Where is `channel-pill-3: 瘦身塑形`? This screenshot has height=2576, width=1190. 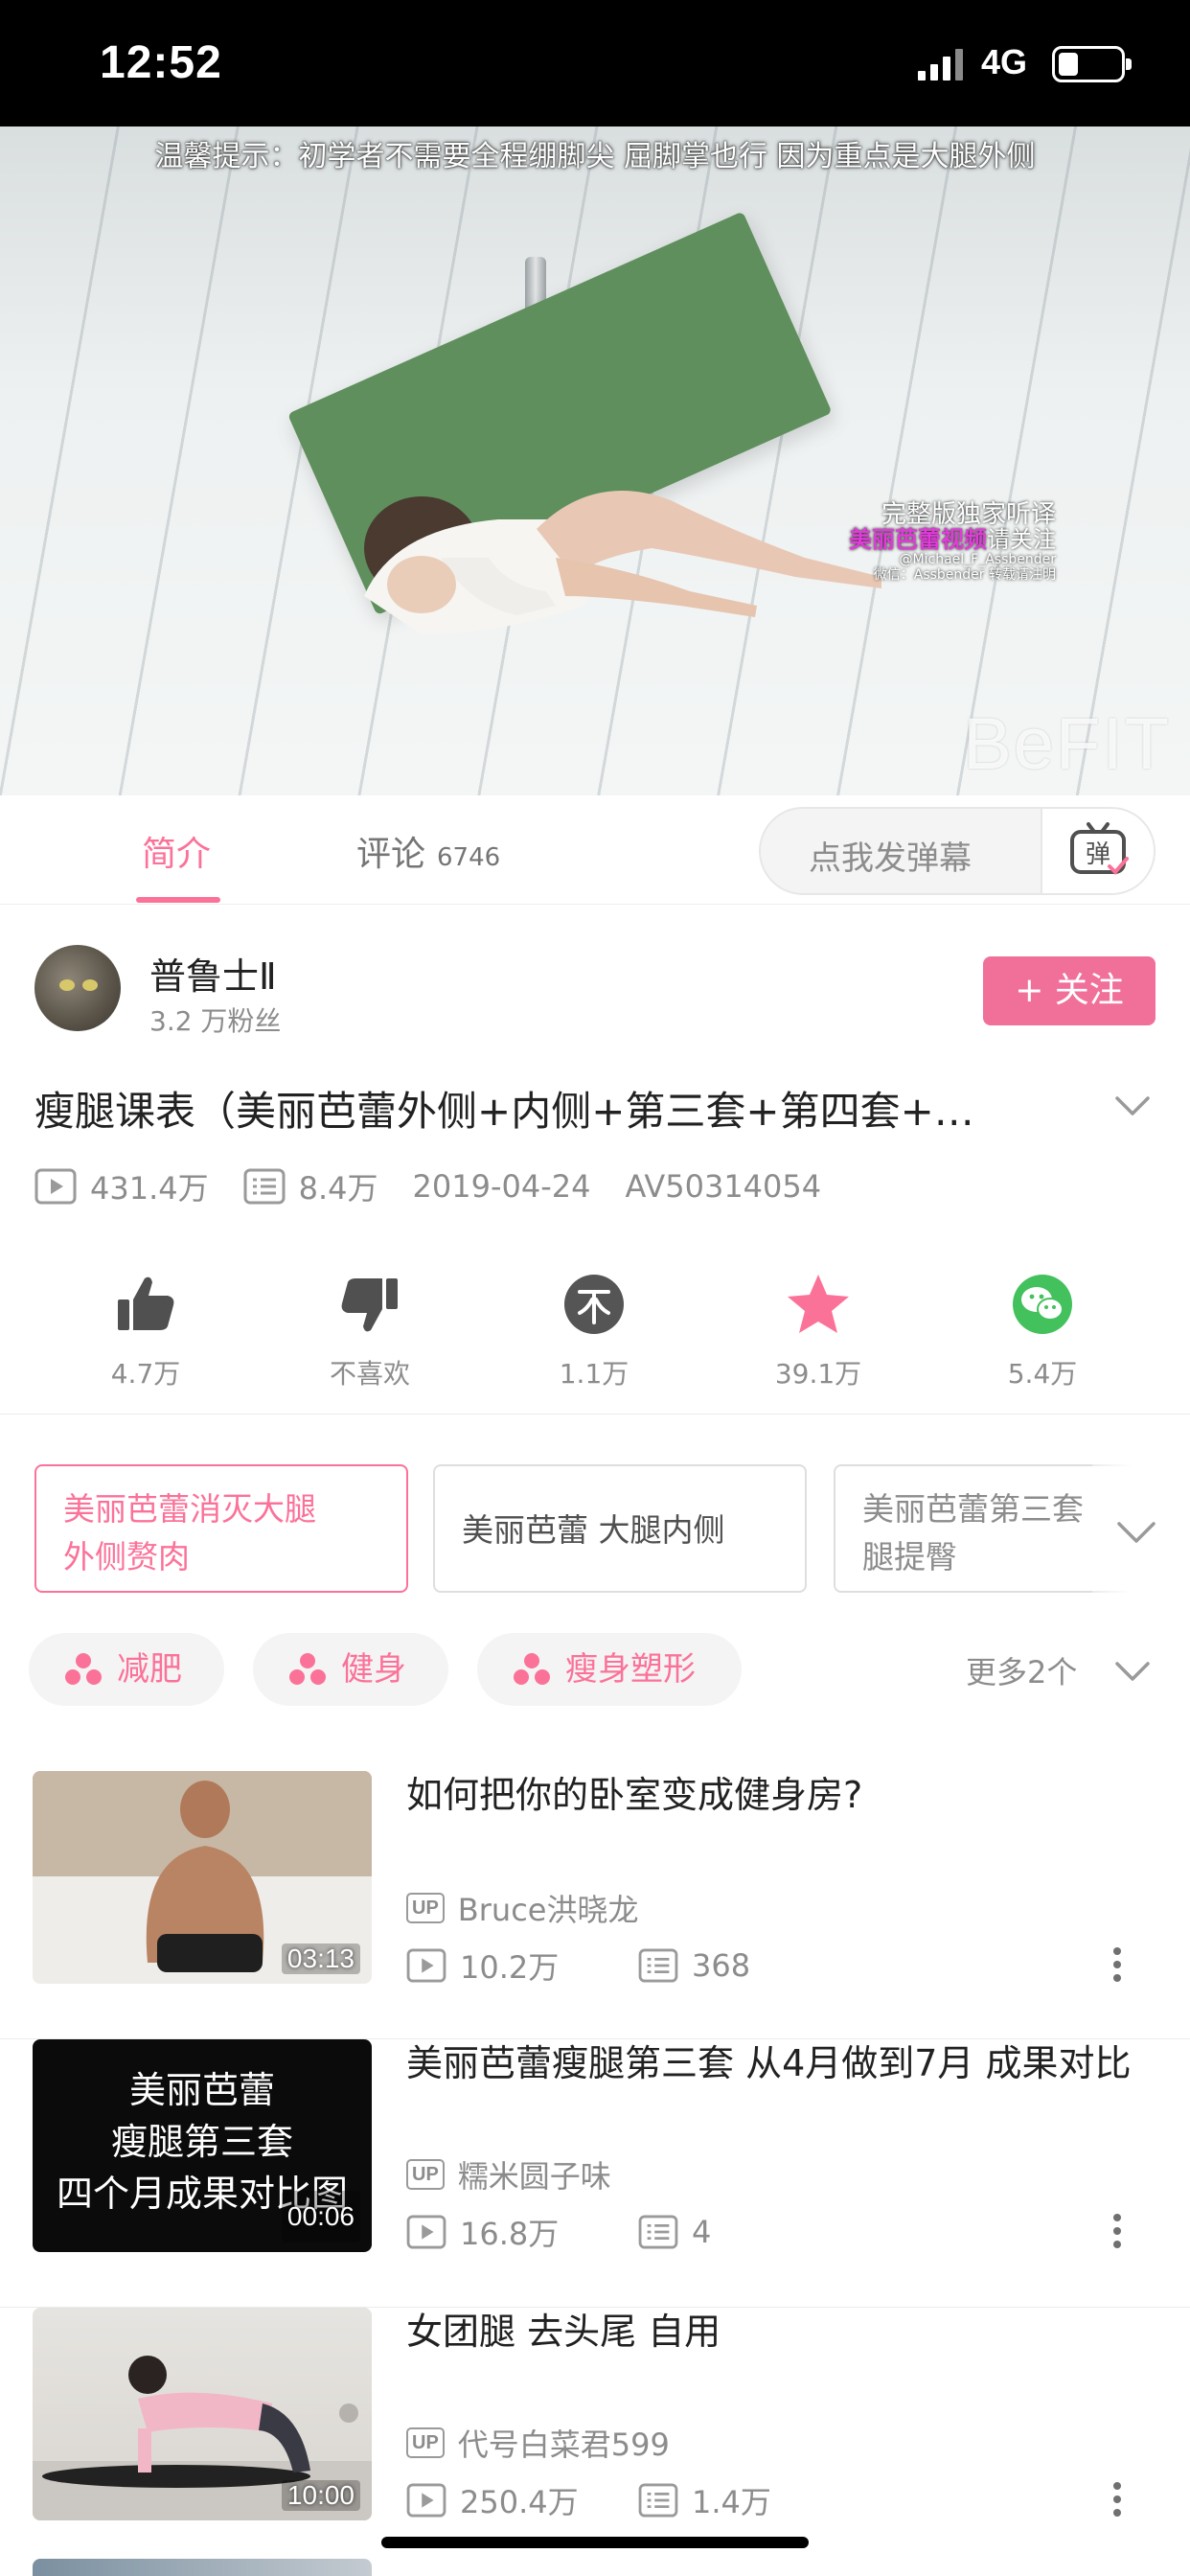 channel-pill-3: 瘦身塑形 is located at coordinates (609, 1669).